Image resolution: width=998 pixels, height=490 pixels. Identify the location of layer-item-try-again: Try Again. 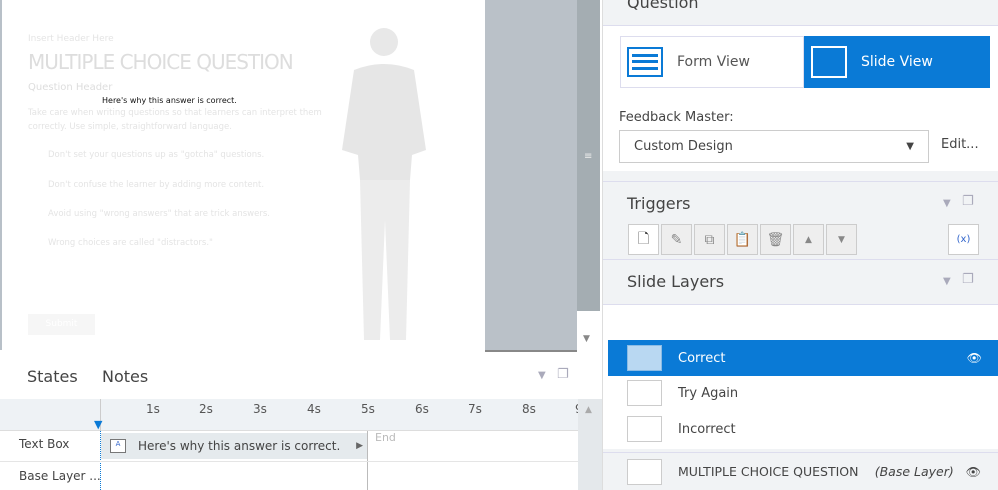
(803, 393).